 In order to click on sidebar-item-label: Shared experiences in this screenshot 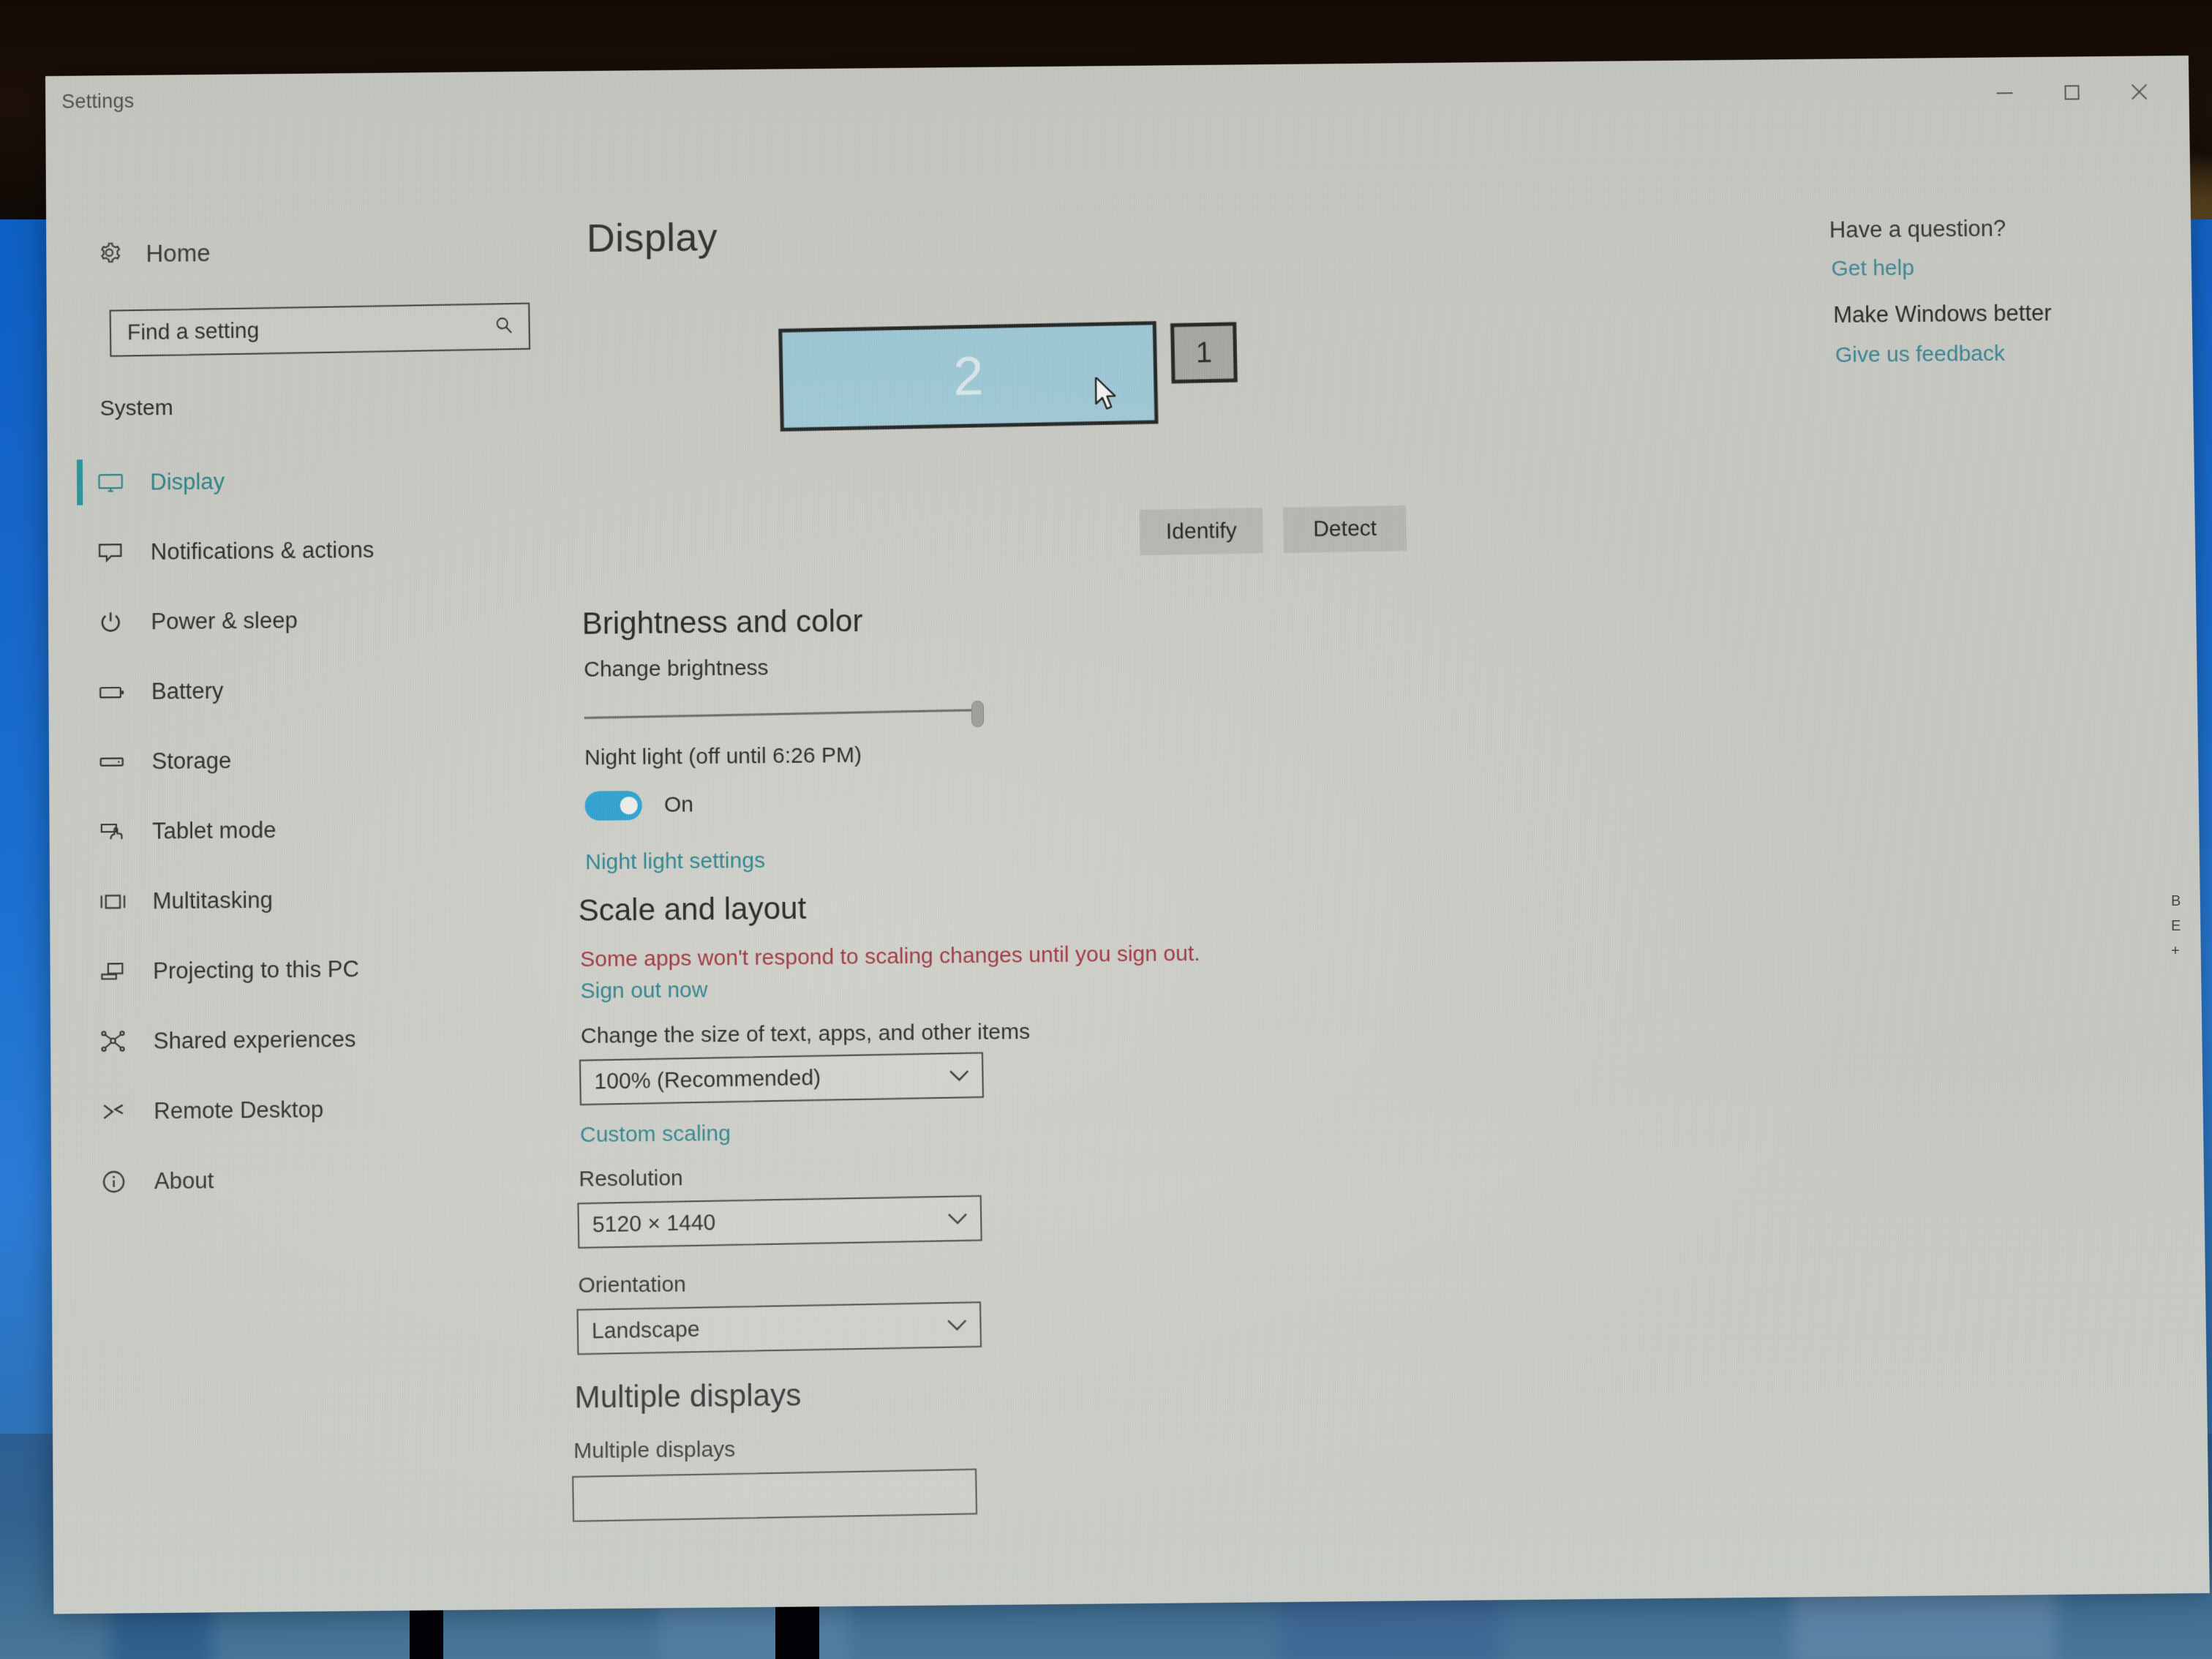, I will do `click(254, 1040)`.